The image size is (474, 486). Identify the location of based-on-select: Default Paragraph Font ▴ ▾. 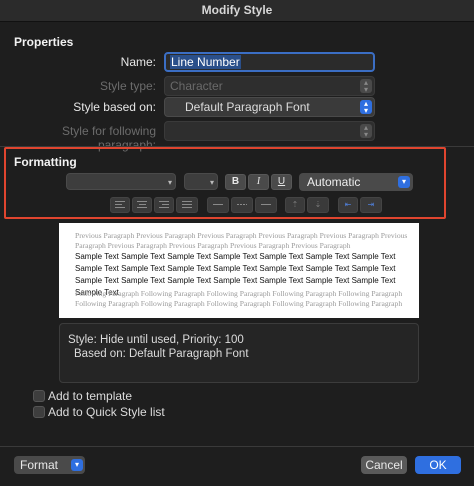
(269, 107).